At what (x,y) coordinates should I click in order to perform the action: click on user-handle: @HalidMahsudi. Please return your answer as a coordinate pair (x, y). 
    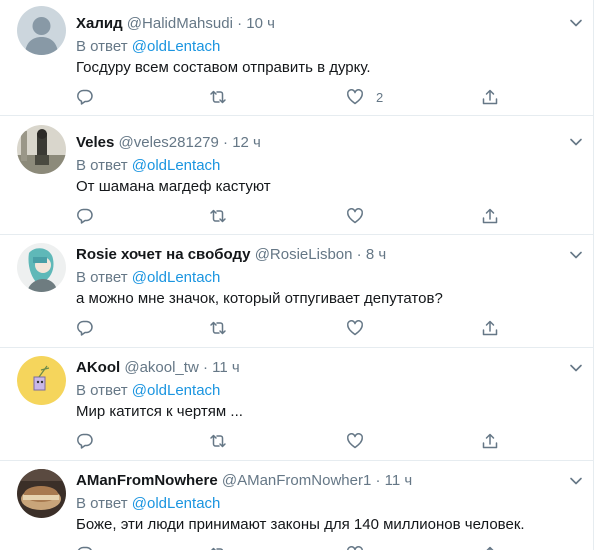
    Looking at the image, I should click on (180, 23).